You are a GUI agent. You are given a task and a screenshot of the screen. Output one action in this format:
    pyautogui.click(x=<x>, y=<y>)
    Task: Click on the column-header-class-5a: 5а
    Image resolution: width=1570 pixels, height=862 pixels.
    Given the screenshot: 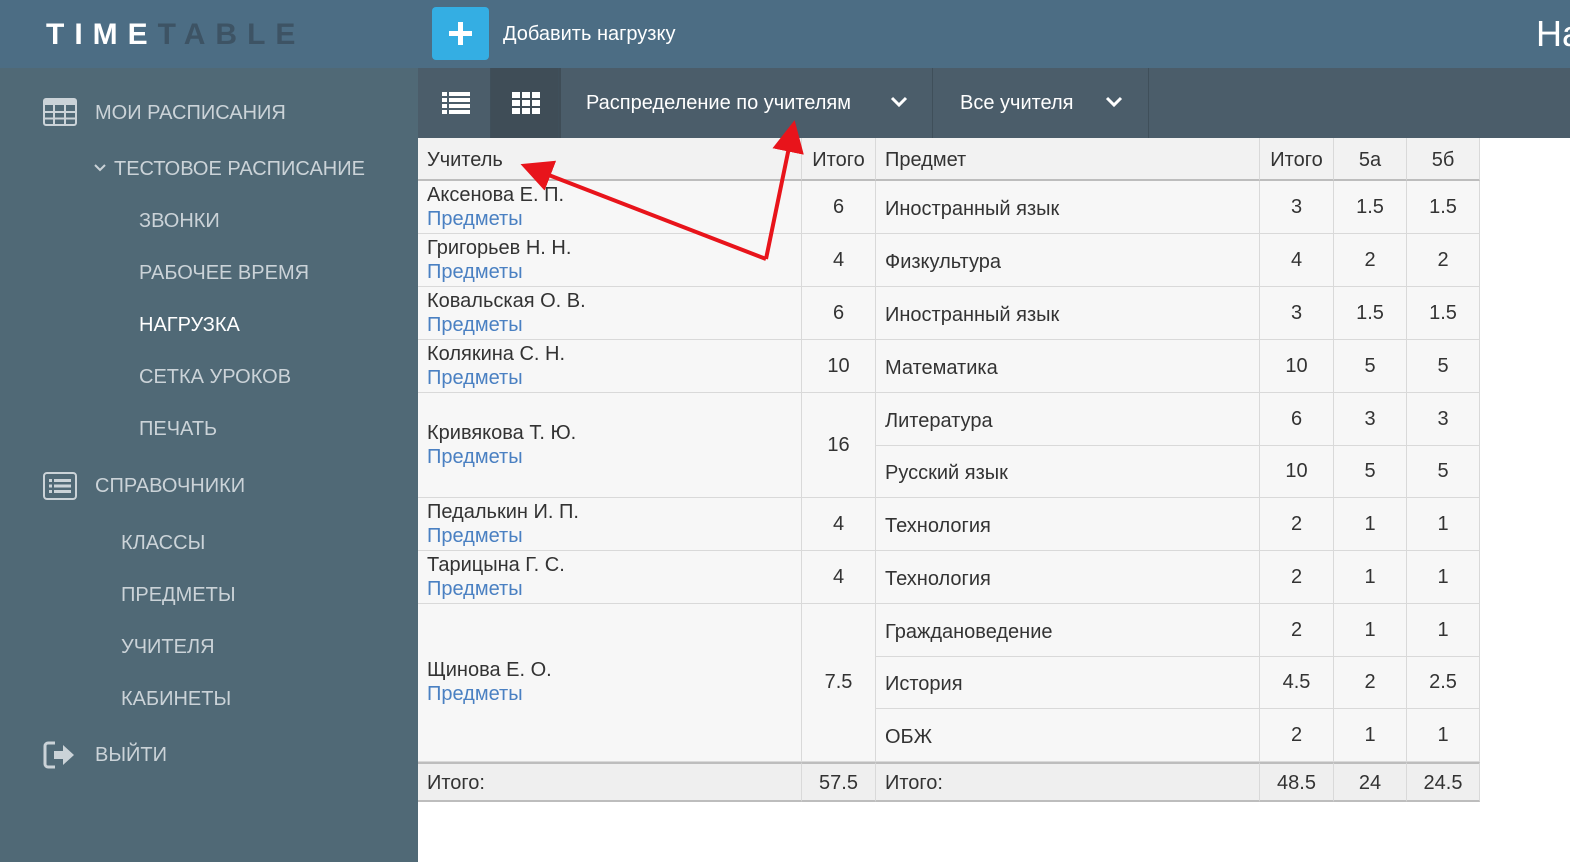 What is the action you would take?
    pyautogui.click(x=1370, y=159)
    